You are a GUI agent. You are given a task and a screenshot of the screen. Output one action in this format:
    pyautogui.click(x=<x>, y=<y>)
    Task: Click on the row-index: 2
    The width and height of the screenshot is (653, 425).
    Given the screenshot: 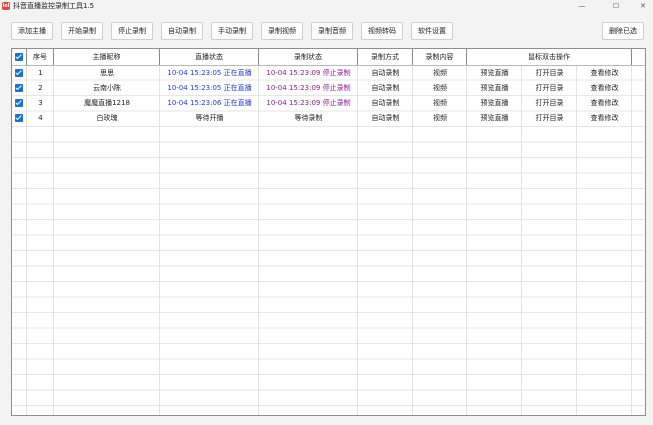 What is the action you would take?
    pyautogui.click(x=40, y=88)
    